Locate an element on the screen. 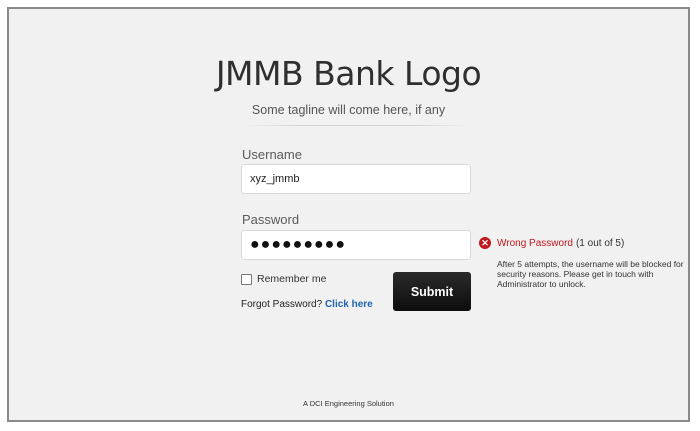  divider is located at coordinates (357, 125).